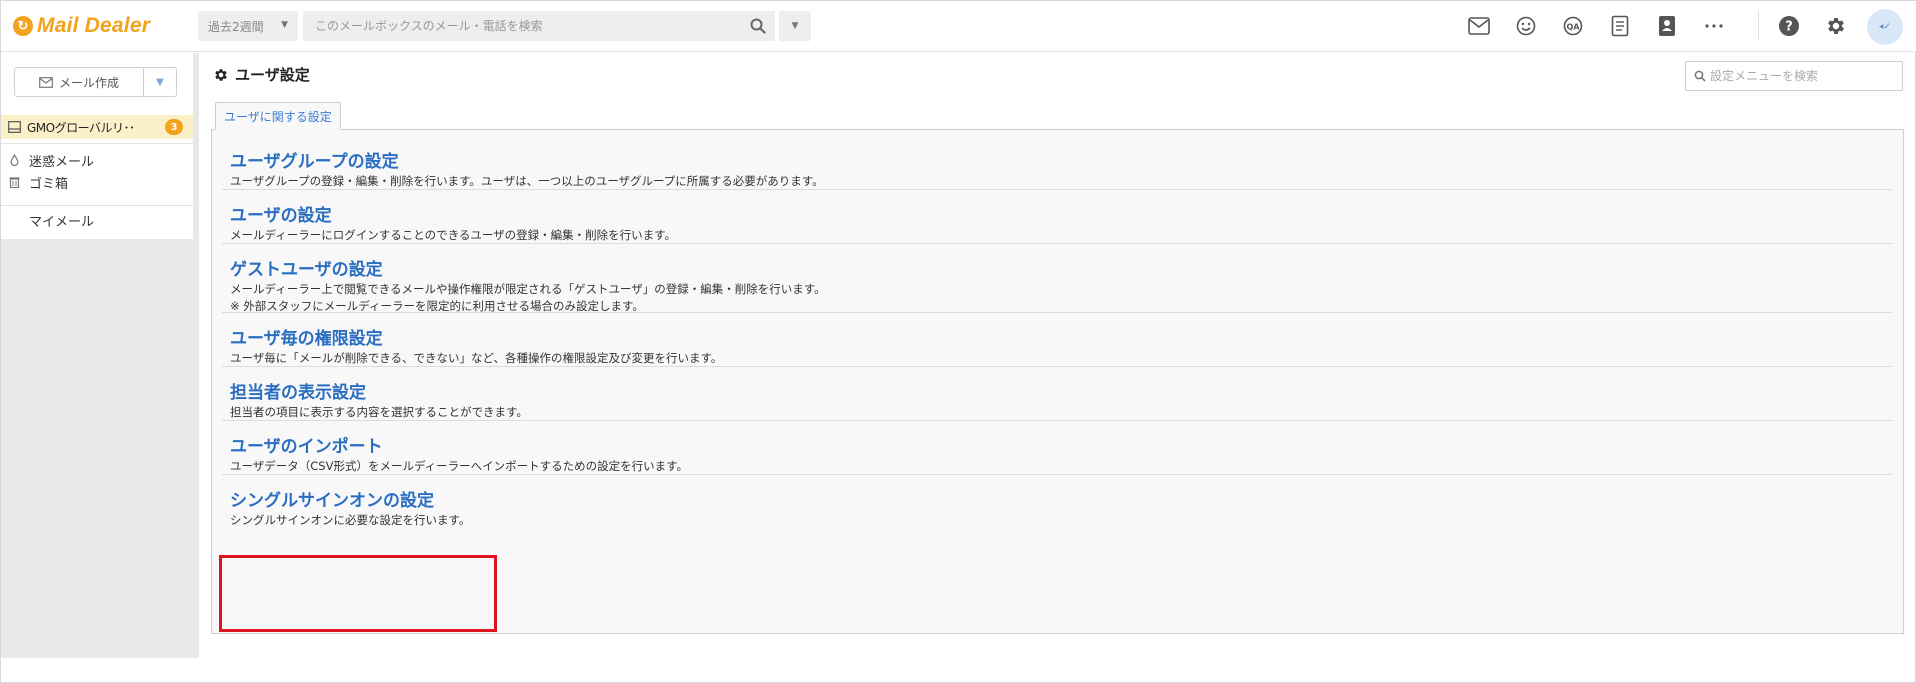 Image resolution: width=1916 pixels, height=683 pixels. I want to click on help-icon: ?, so click(1789, 26).